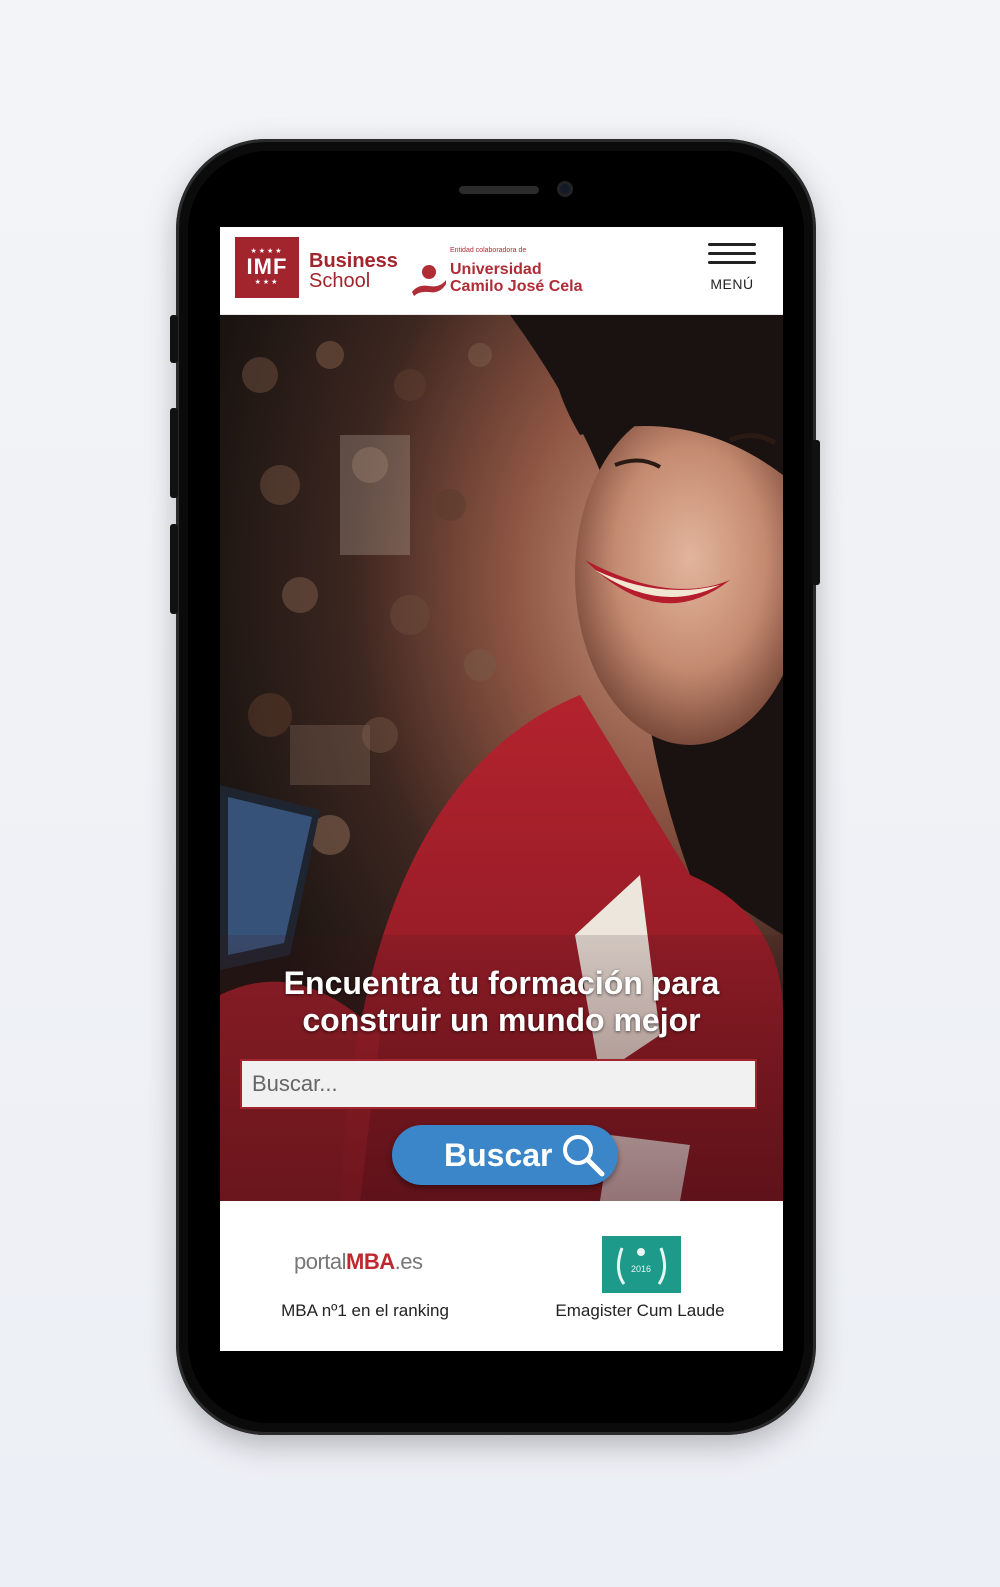 This screenshot has height=1587, width=1000. What do you see at coordinates (353, 261) in the screenshot?
I see `logo-business: Business` at bounding box center [353, 261].